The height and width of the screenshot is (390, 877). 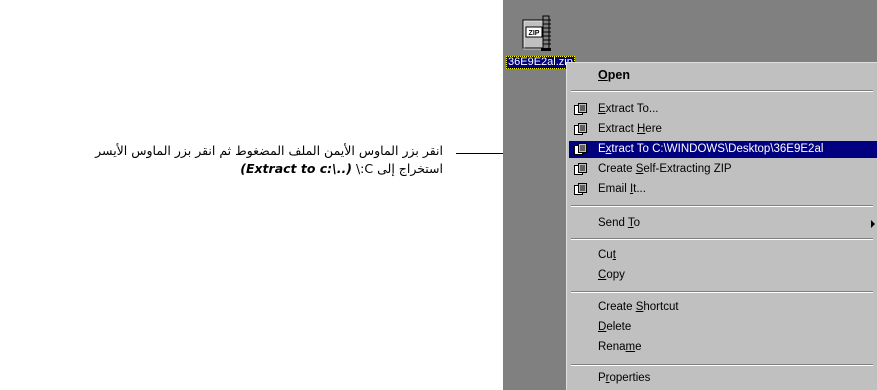 What do you see at coordinates (723, 307) in the screenshot?
I see `menu-item-create-shortcut: Create Shortcut` at bounding box center [723, 307].